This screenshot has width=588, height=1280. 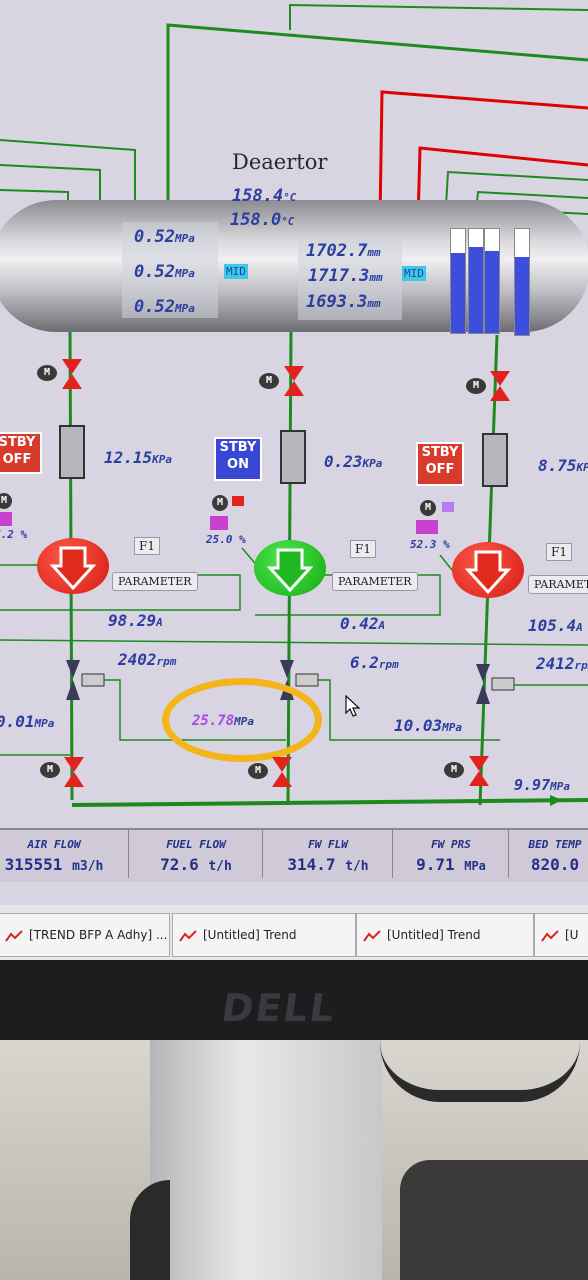 I want to click on pump-a-outlet-pressure: 0.01MPa, so click(x=27, y=721).